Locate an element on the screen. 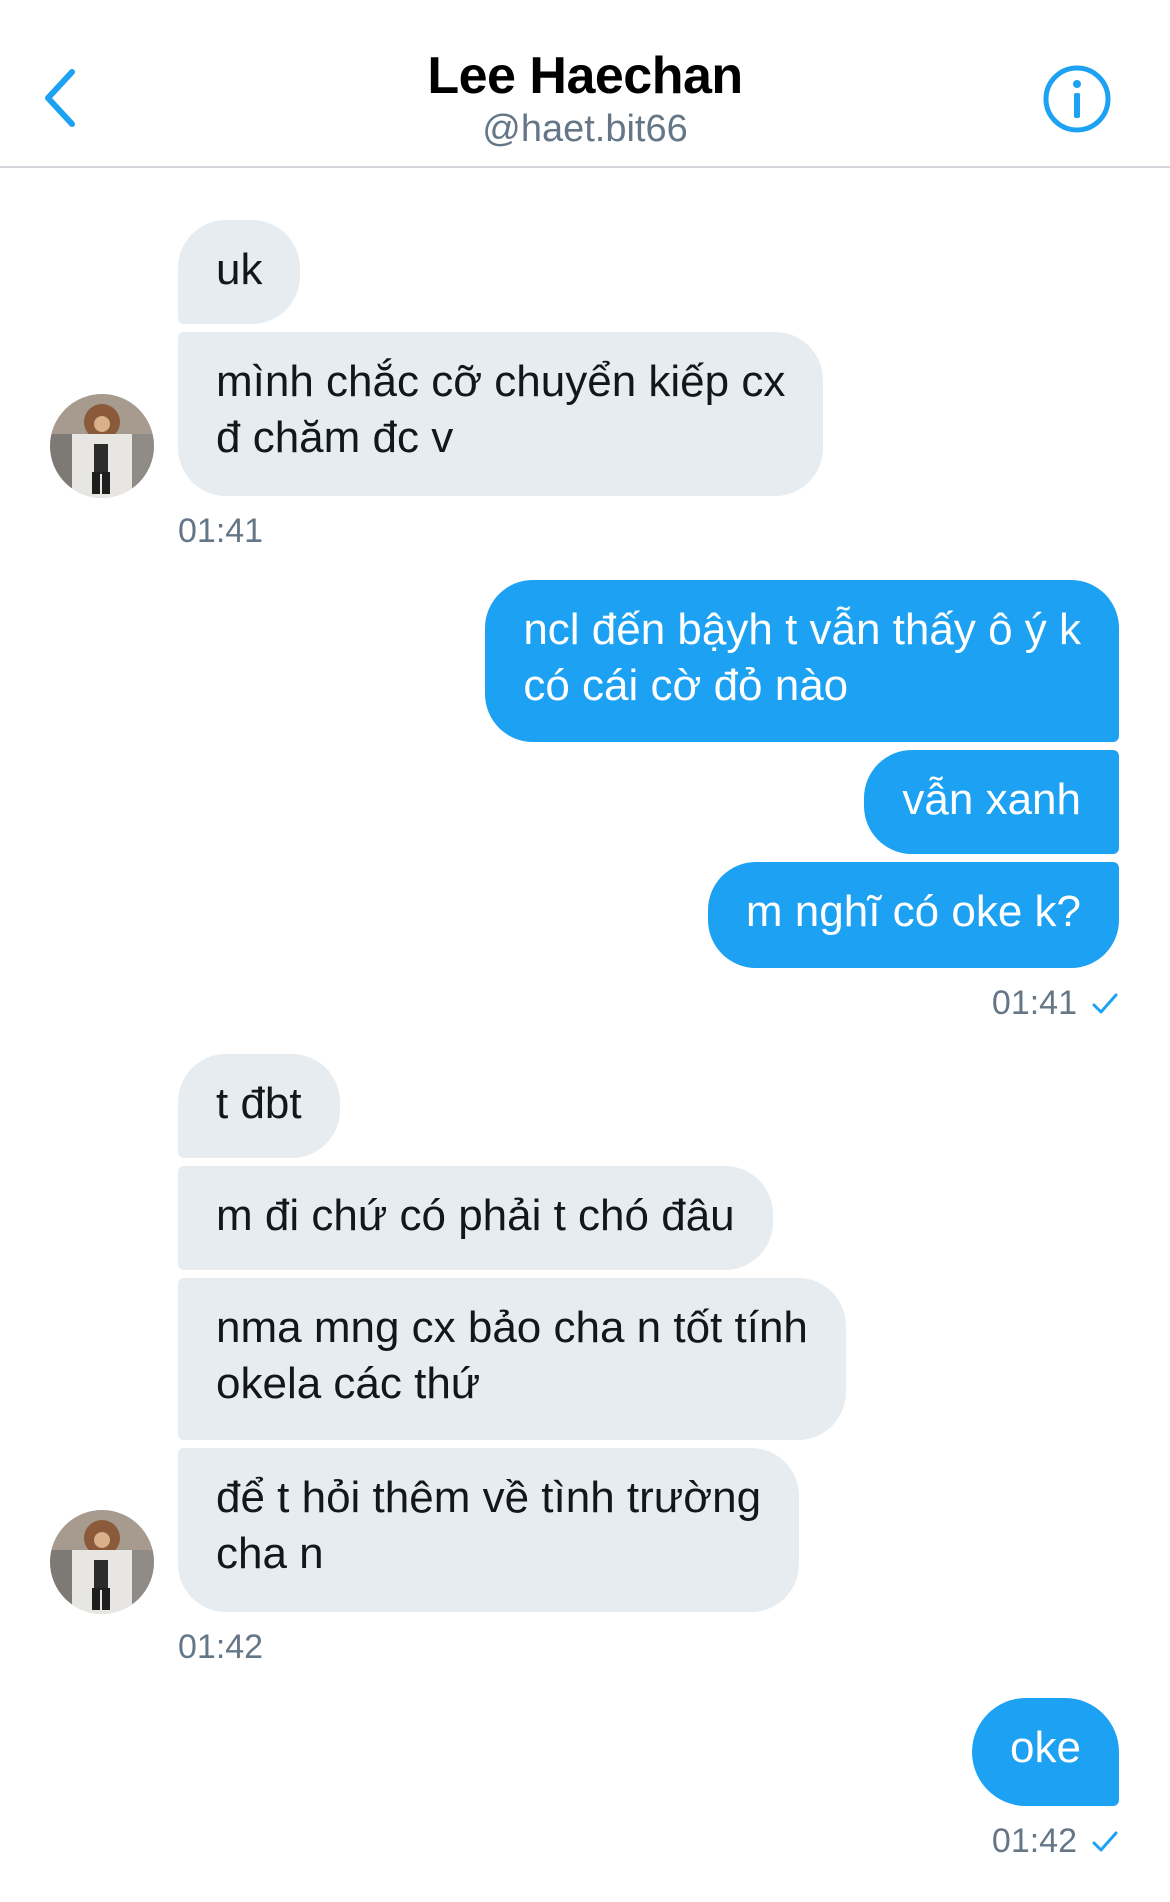 This screenshot has height=1902, width=1170. message-text: m đi chứ có phải t chó đâu is located at coordinates (475, 1215).